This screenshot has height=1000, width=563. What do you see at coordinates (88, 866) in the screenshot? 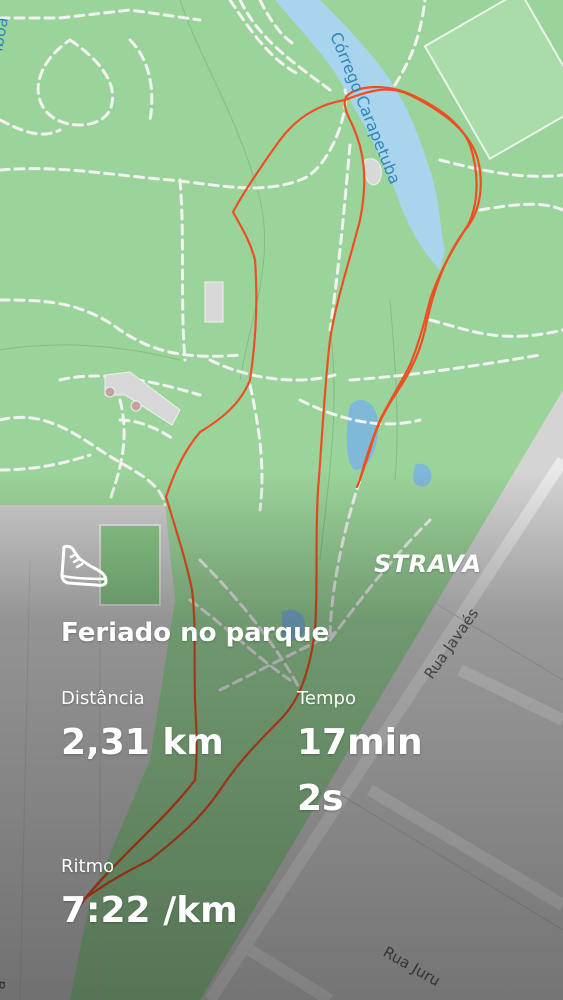
I see `pace-label: Ritmo` at bounding box center [88, 866].